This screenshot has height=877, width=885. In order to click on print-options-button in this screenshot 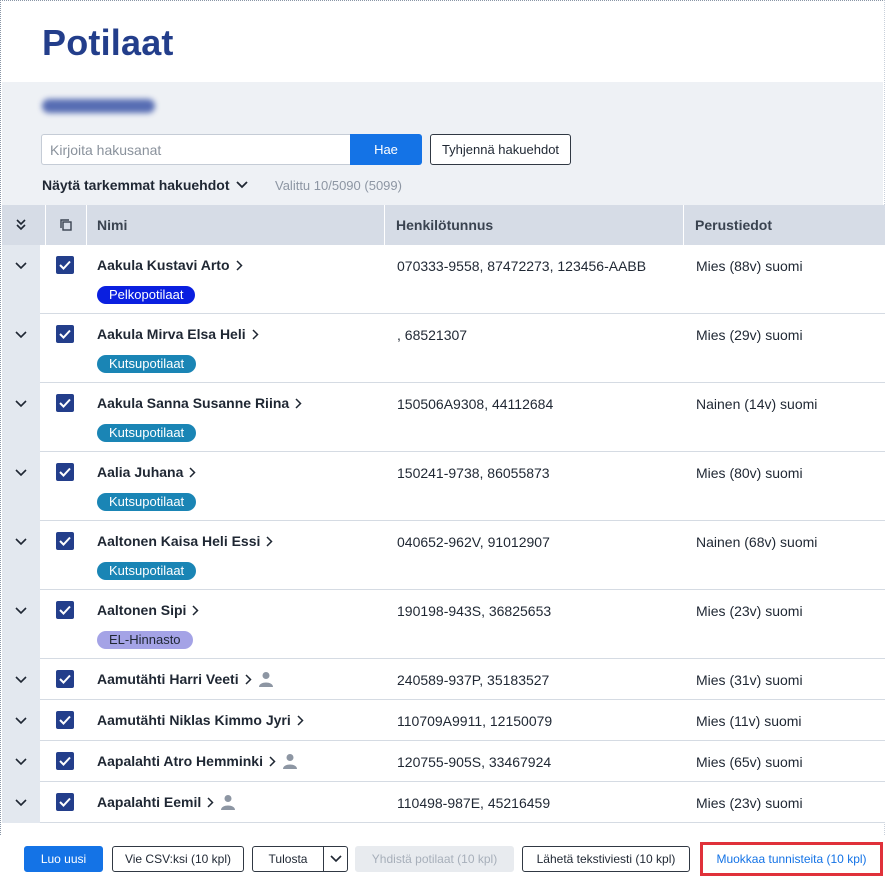, I will do `click(335, 859)`.